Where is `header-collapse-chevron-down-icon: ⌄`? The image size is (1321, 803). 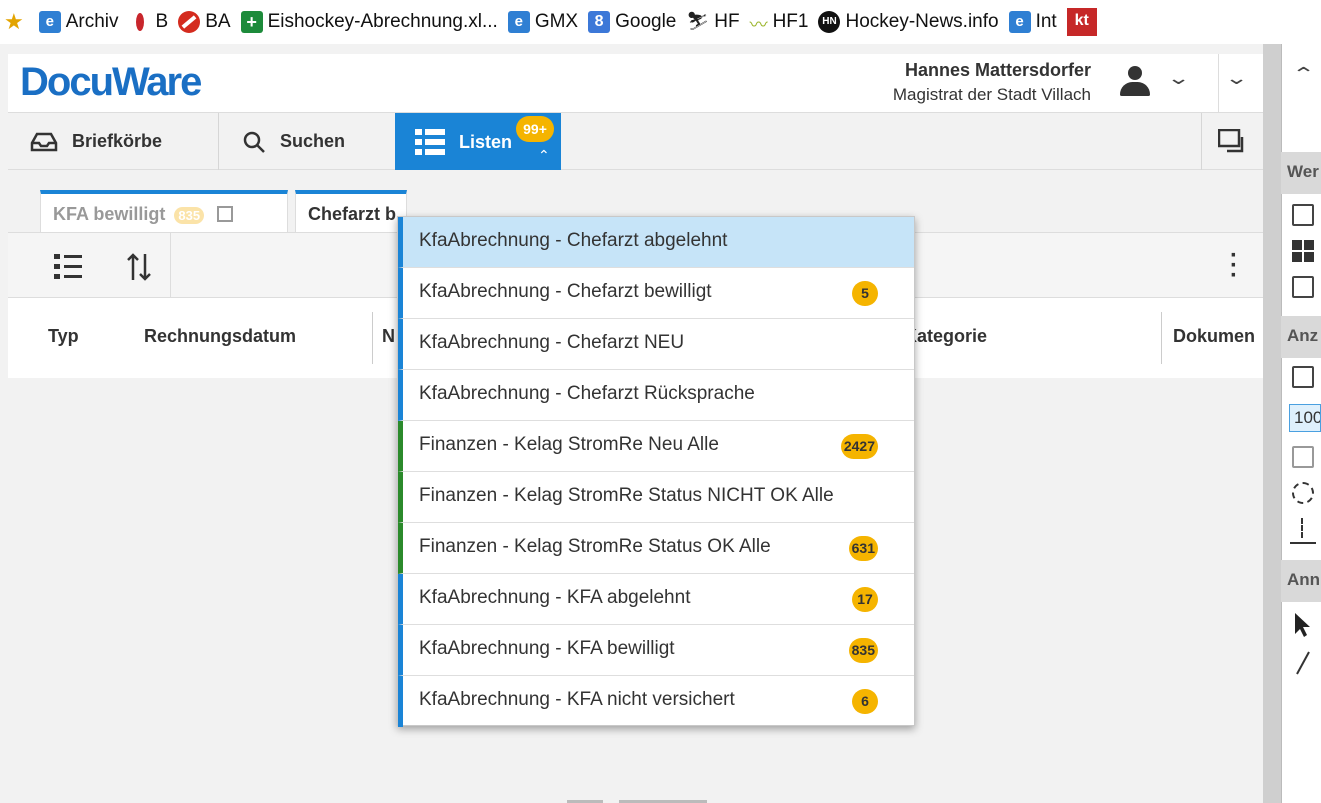
header-collapse-chevron-down-icon: ⌄ is located at coordinates (1236, 78).